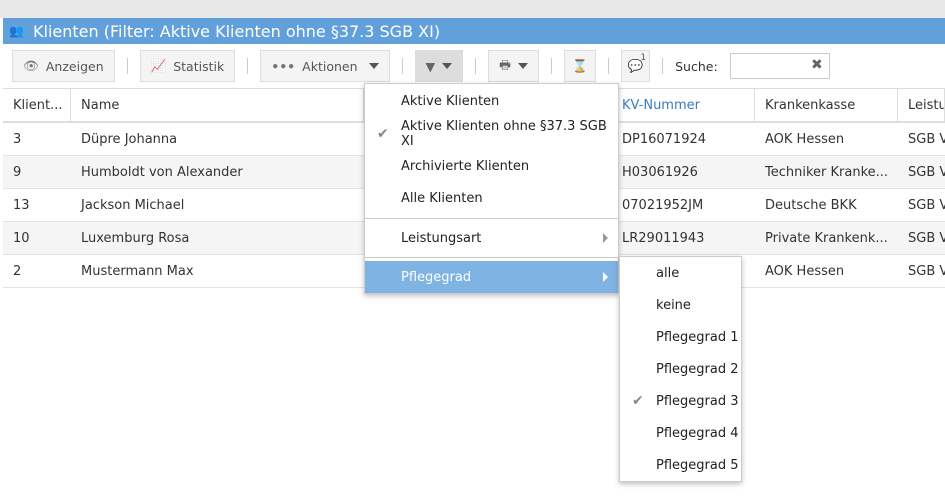  I want to click on anzeigen-label: Anzeigen, so click(74, 66).